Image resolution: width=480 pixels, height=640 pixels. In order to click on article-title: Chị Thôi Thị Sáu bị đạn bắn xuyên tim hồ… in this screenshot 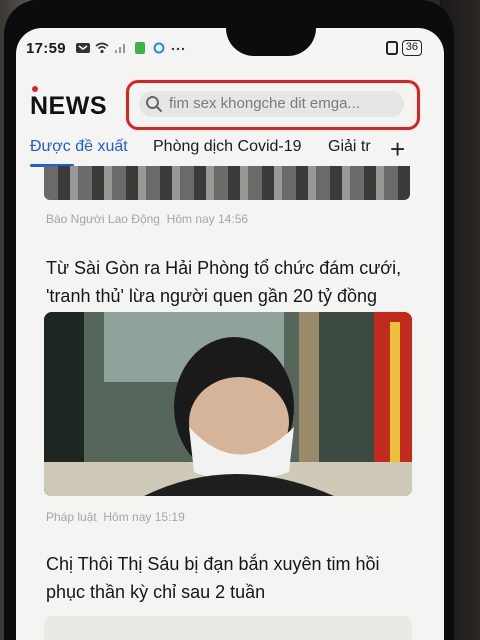, I will do `click(236, 578)`.